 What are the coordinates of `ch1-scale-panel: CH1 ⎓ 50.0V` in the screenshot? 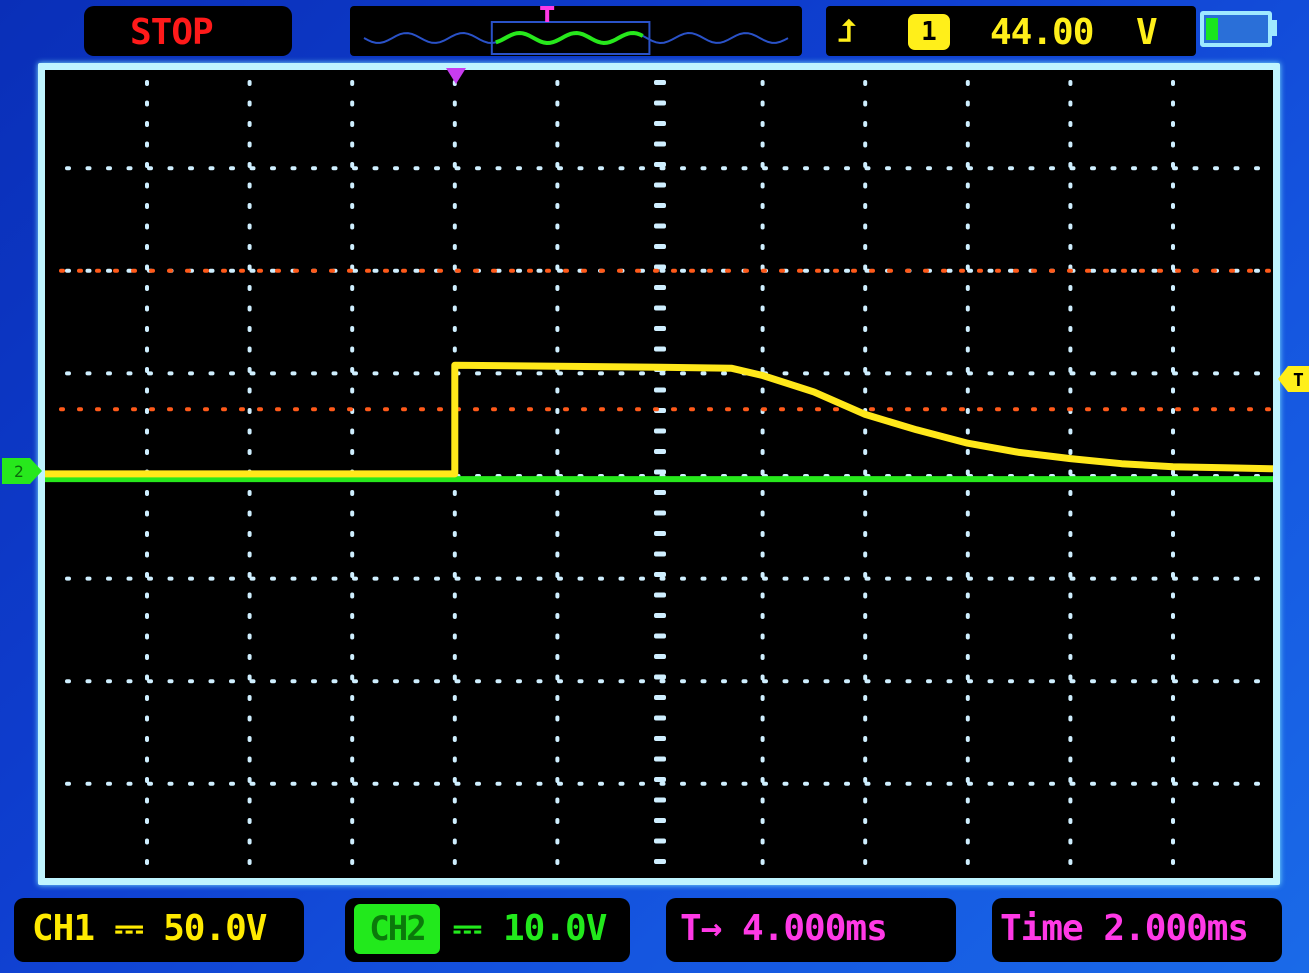 It's located at (159, 930).